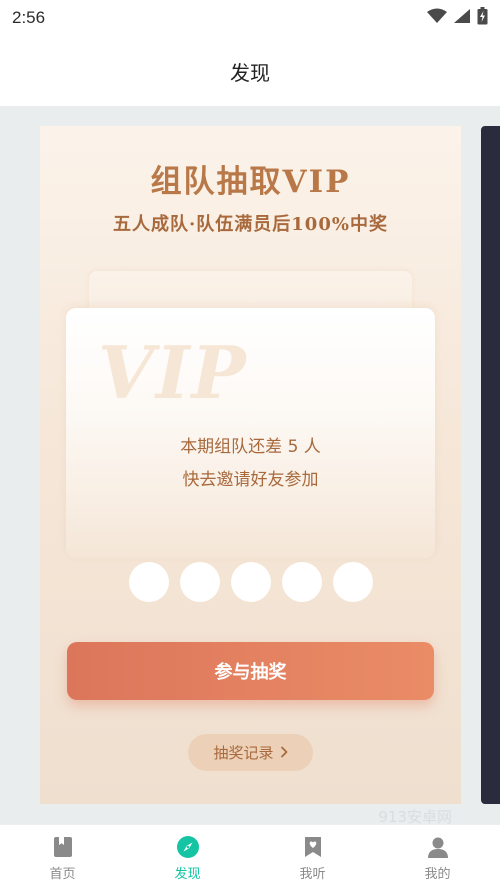  Describe the element at coordinates (243, 753) in the screenshot. I see `records-label: 抽奖记录` at that location.